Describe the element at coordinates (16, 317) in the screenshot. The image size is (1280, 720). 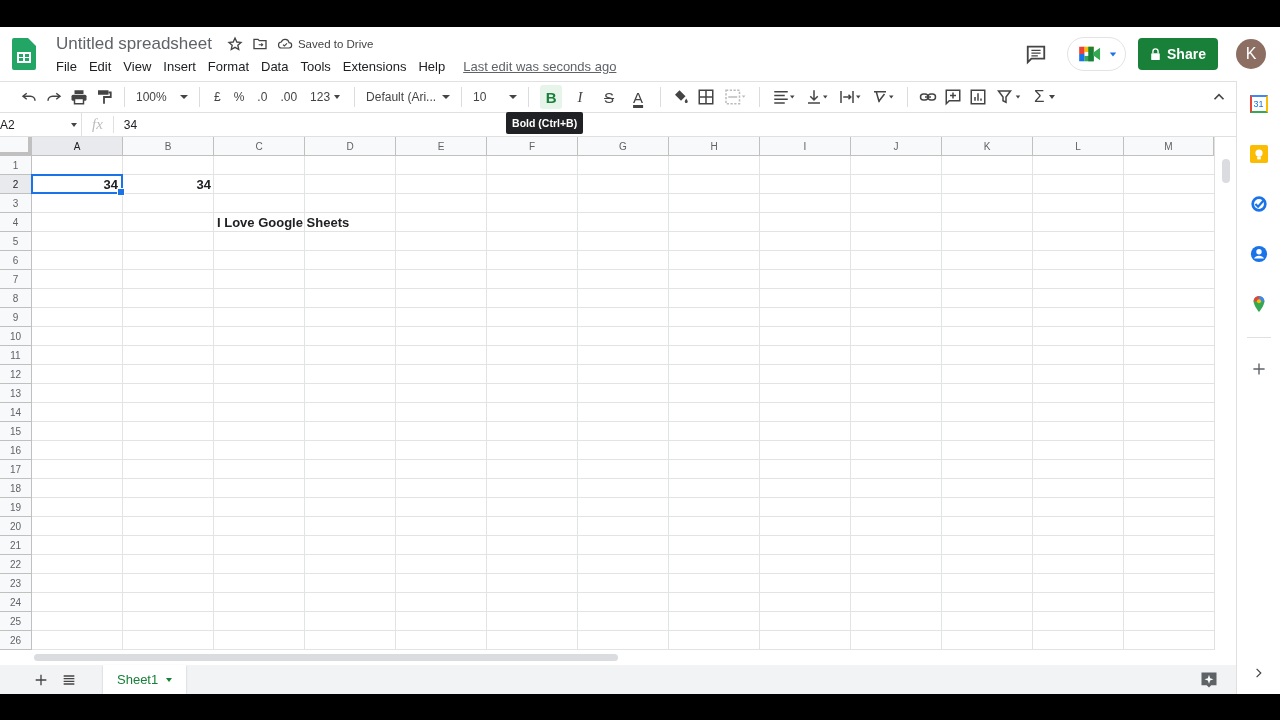
I see `row-header: 9` at that location.